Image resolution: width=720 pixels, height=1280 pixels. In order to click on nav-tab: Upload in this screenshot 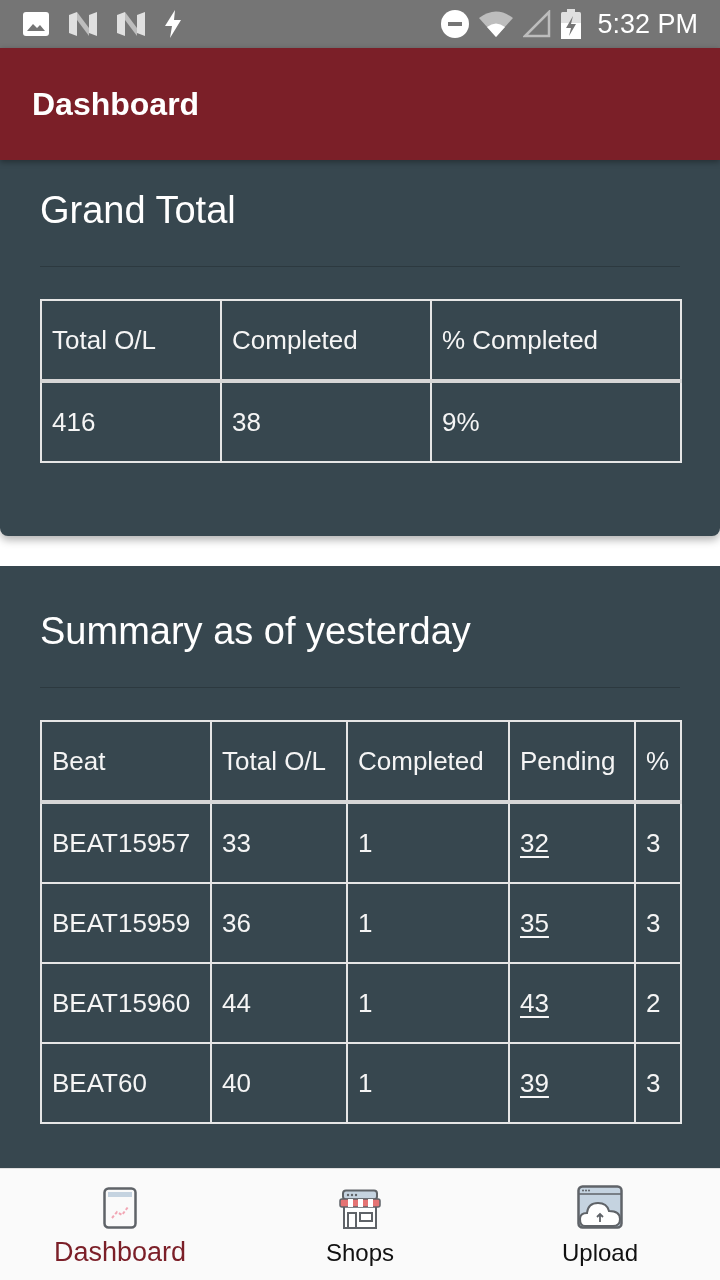, I will do `click(600, 1224)`.